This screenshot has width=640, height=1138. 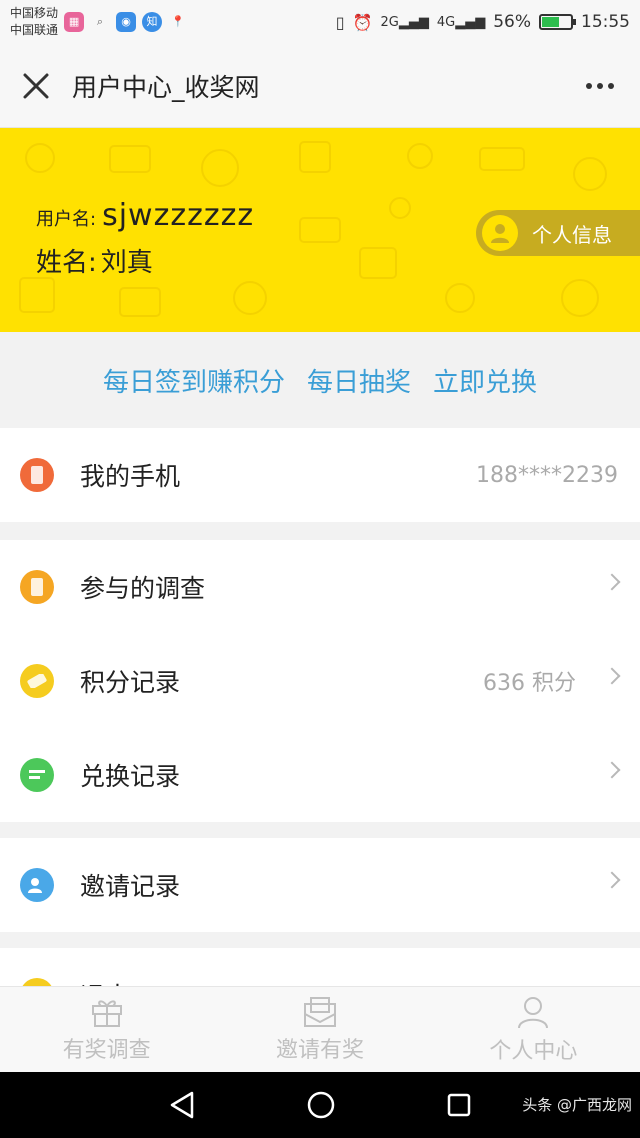 What do you see at coordinates (106, 1029) in the screenshot?
I see `nav-surveys: 有奖调查` at bounding box center [106, 1029].